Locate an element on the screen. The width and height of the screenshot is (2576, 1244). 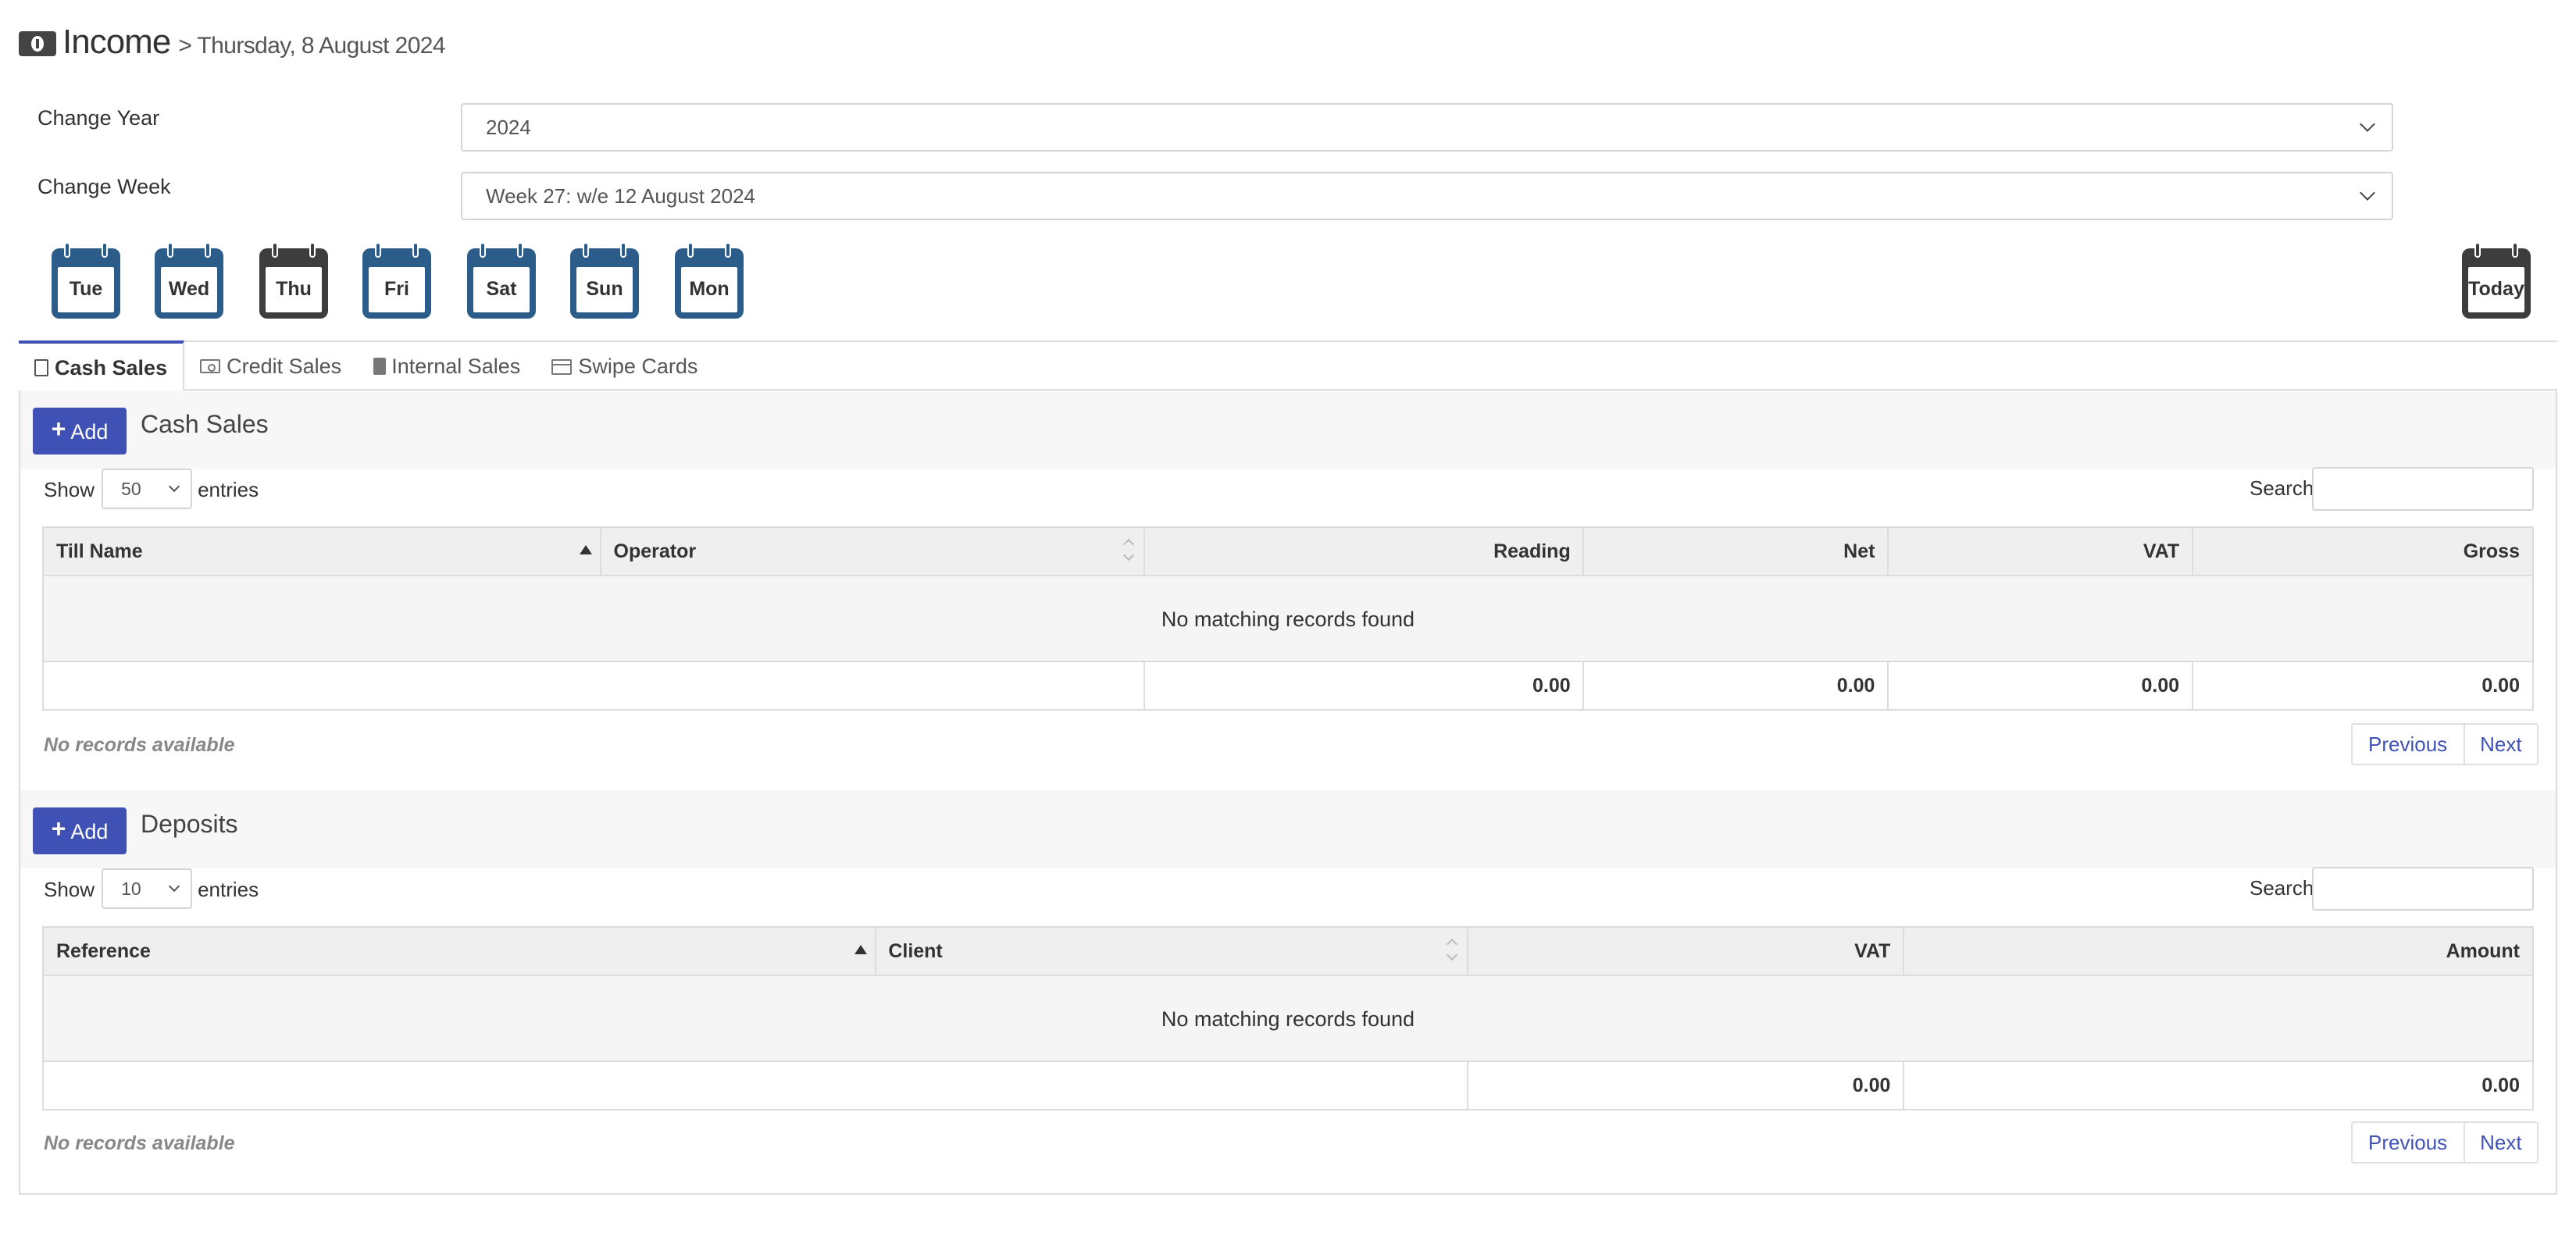
totals-row: 0.00 0.00 0.00 0.00 is located at coordinates (1288, 686).